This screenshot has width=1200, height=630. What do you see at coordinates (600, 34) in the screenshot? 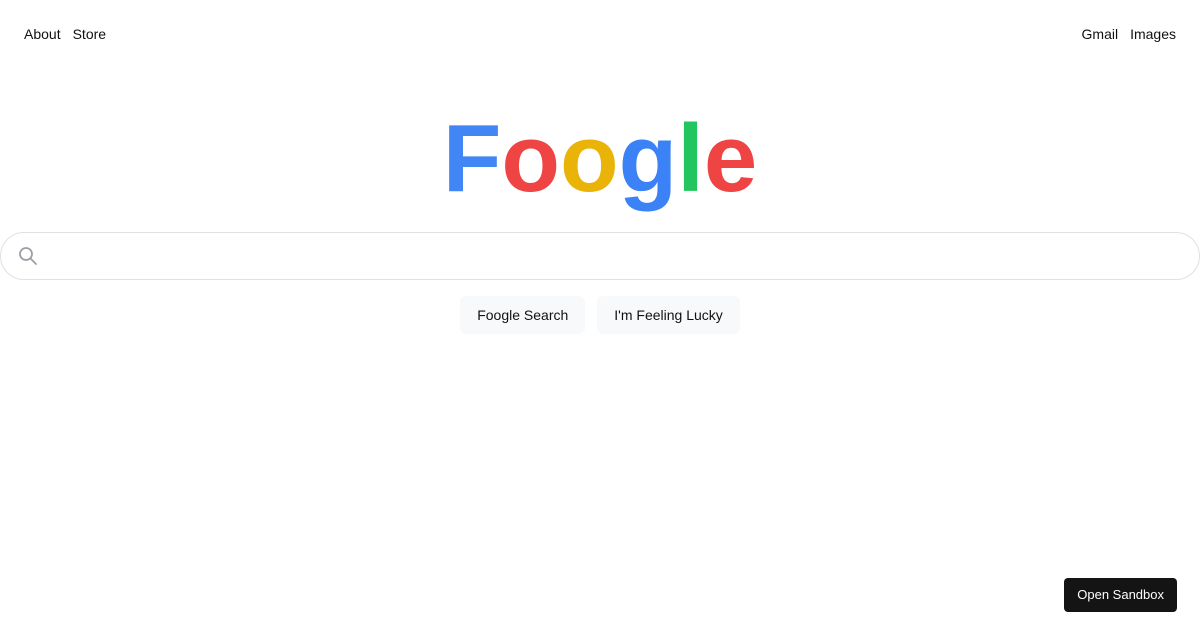
I see `top-navigation: About Store Gmail Images` at bounding box center [600, 34].